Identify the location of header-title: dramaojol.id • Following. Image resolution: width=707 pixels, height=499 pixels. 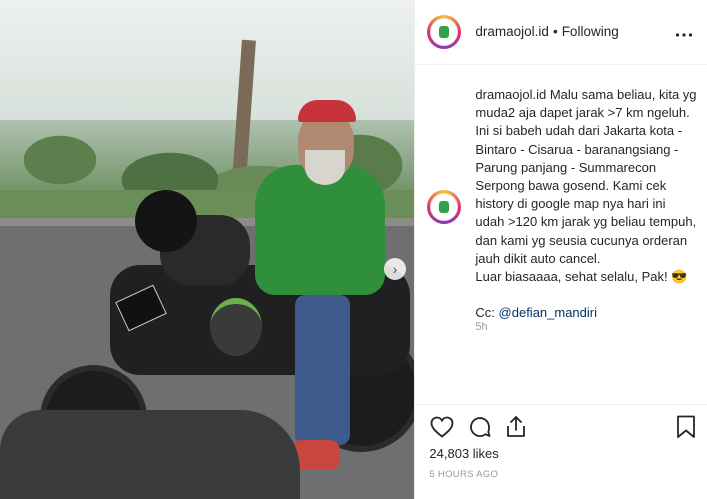
(546, 31).